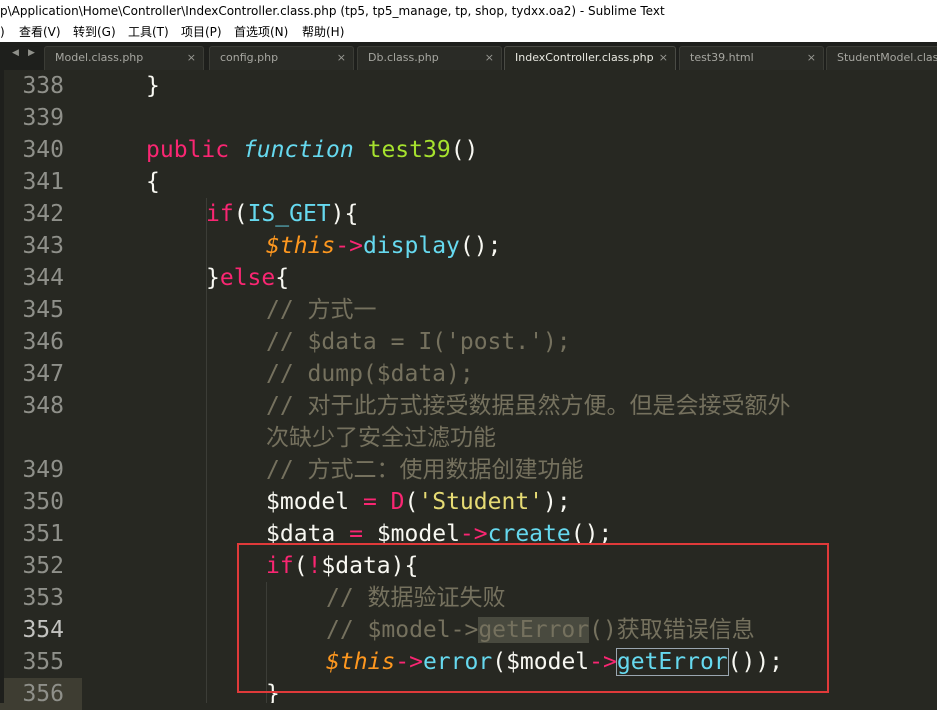  What do you see at coordinates (43, 118) in the screenshot?
I see `line-number: 339` at bounding box center [43, 118].